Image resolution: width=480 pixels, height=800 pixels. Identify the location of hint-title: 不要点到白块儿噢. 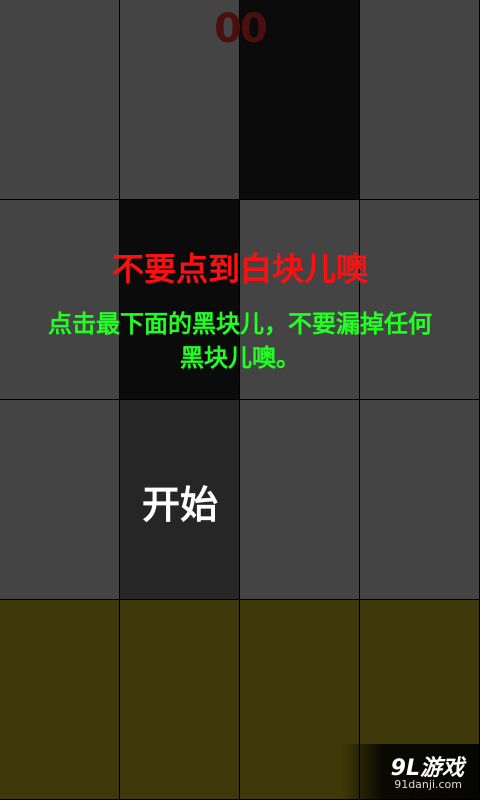
(239, 269).